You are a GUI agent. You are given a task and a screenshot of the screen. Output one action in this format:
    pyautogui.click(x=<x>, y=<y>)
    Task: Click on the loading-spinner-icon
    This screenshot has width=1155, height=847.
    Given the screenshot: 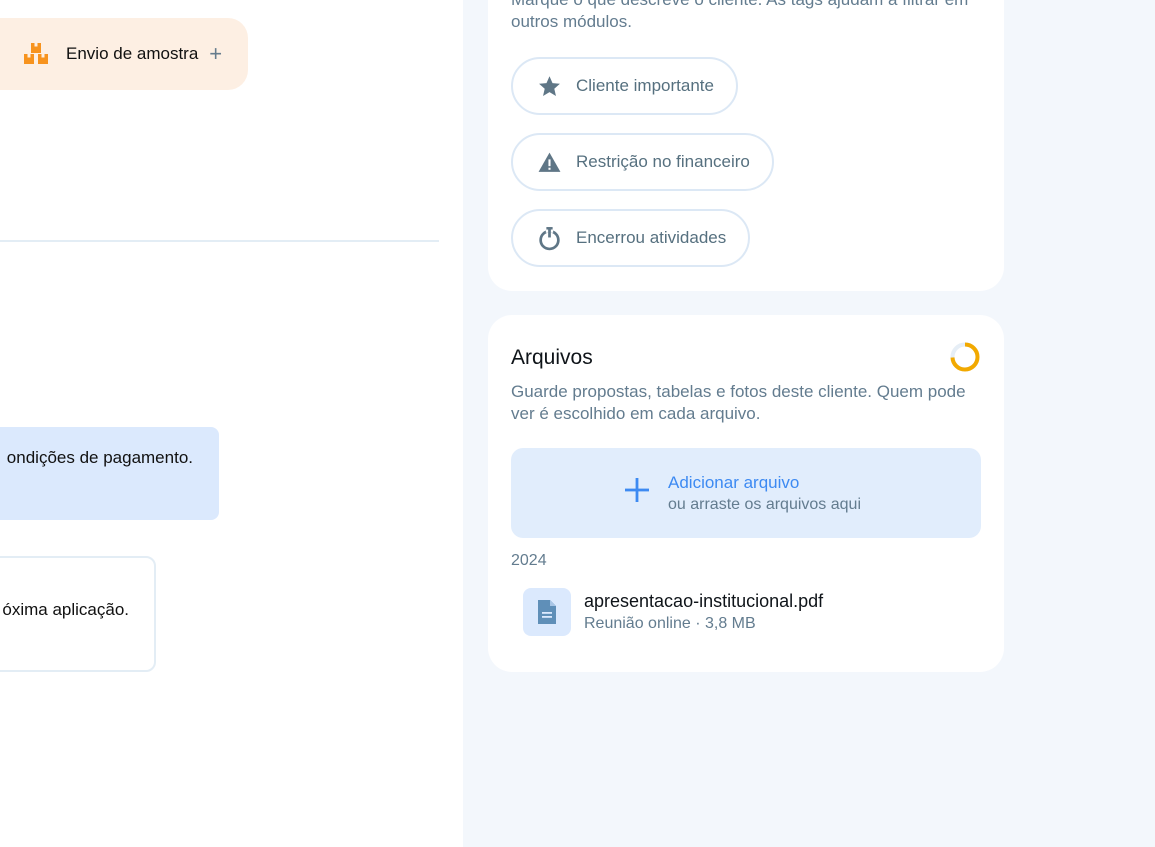 What is the action you would take?
    pyautogui.click(x=965, y=357)
    